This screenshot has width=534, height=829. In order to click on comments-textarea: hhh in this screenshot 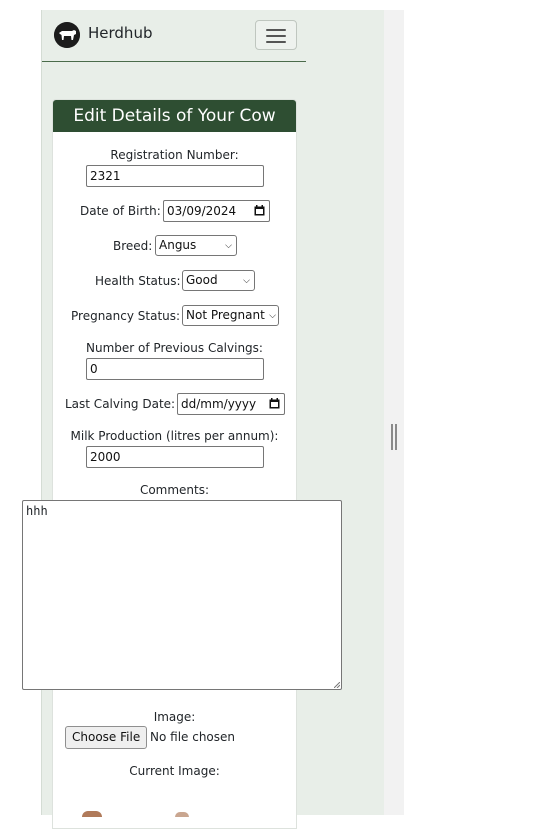, I will do `click(182, 595)`.